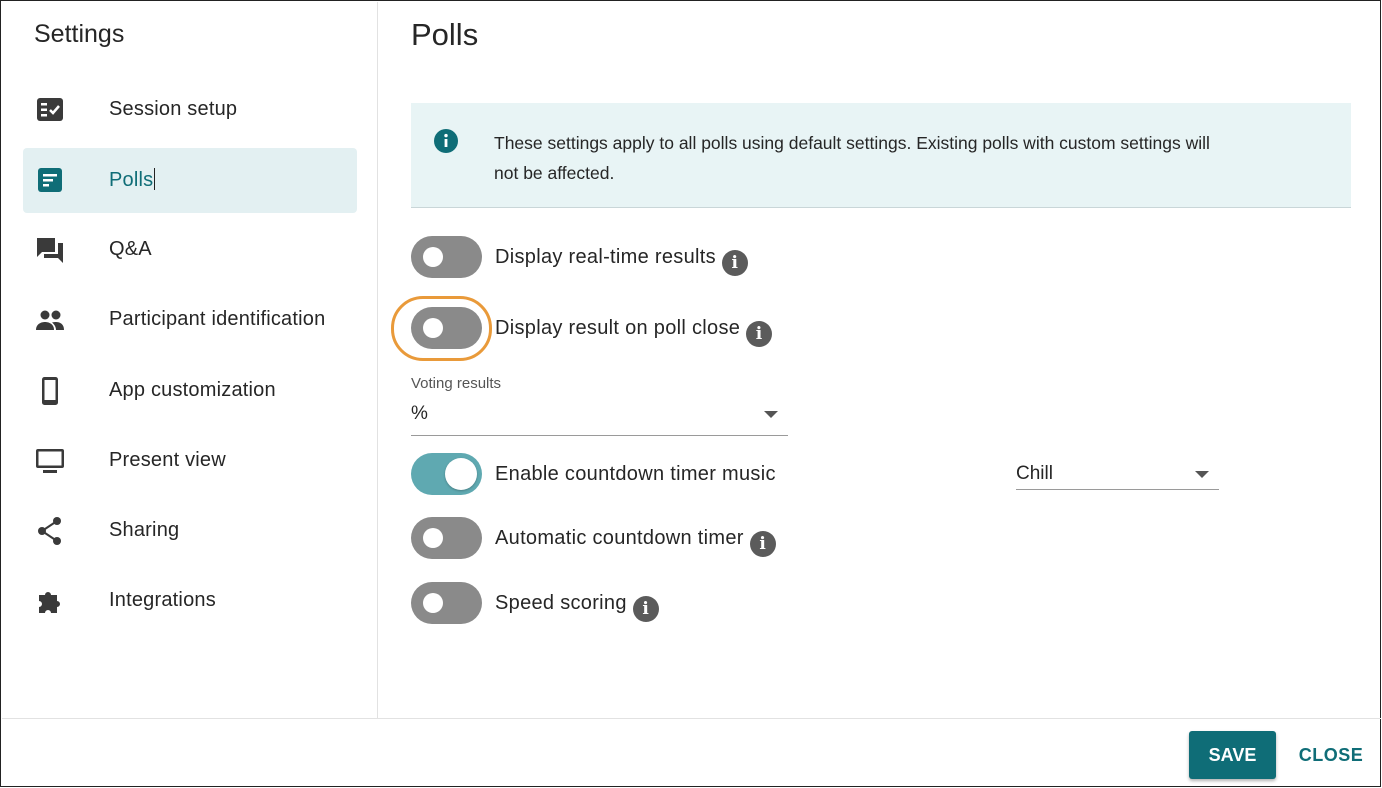  I want to click on sidebar-item-label: Session setup, so click(173, 109).